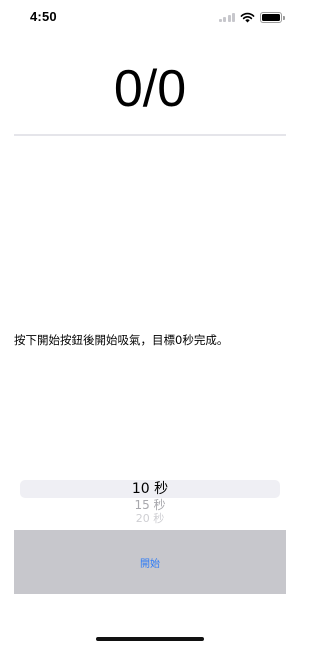 The image size is (320, 649). I want to click on wifi-icon, so click(247, 17).